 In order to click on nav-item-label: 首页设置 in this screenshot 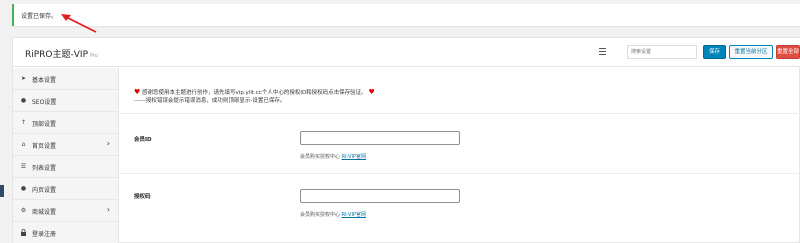, I will do `click(44, 146)`.